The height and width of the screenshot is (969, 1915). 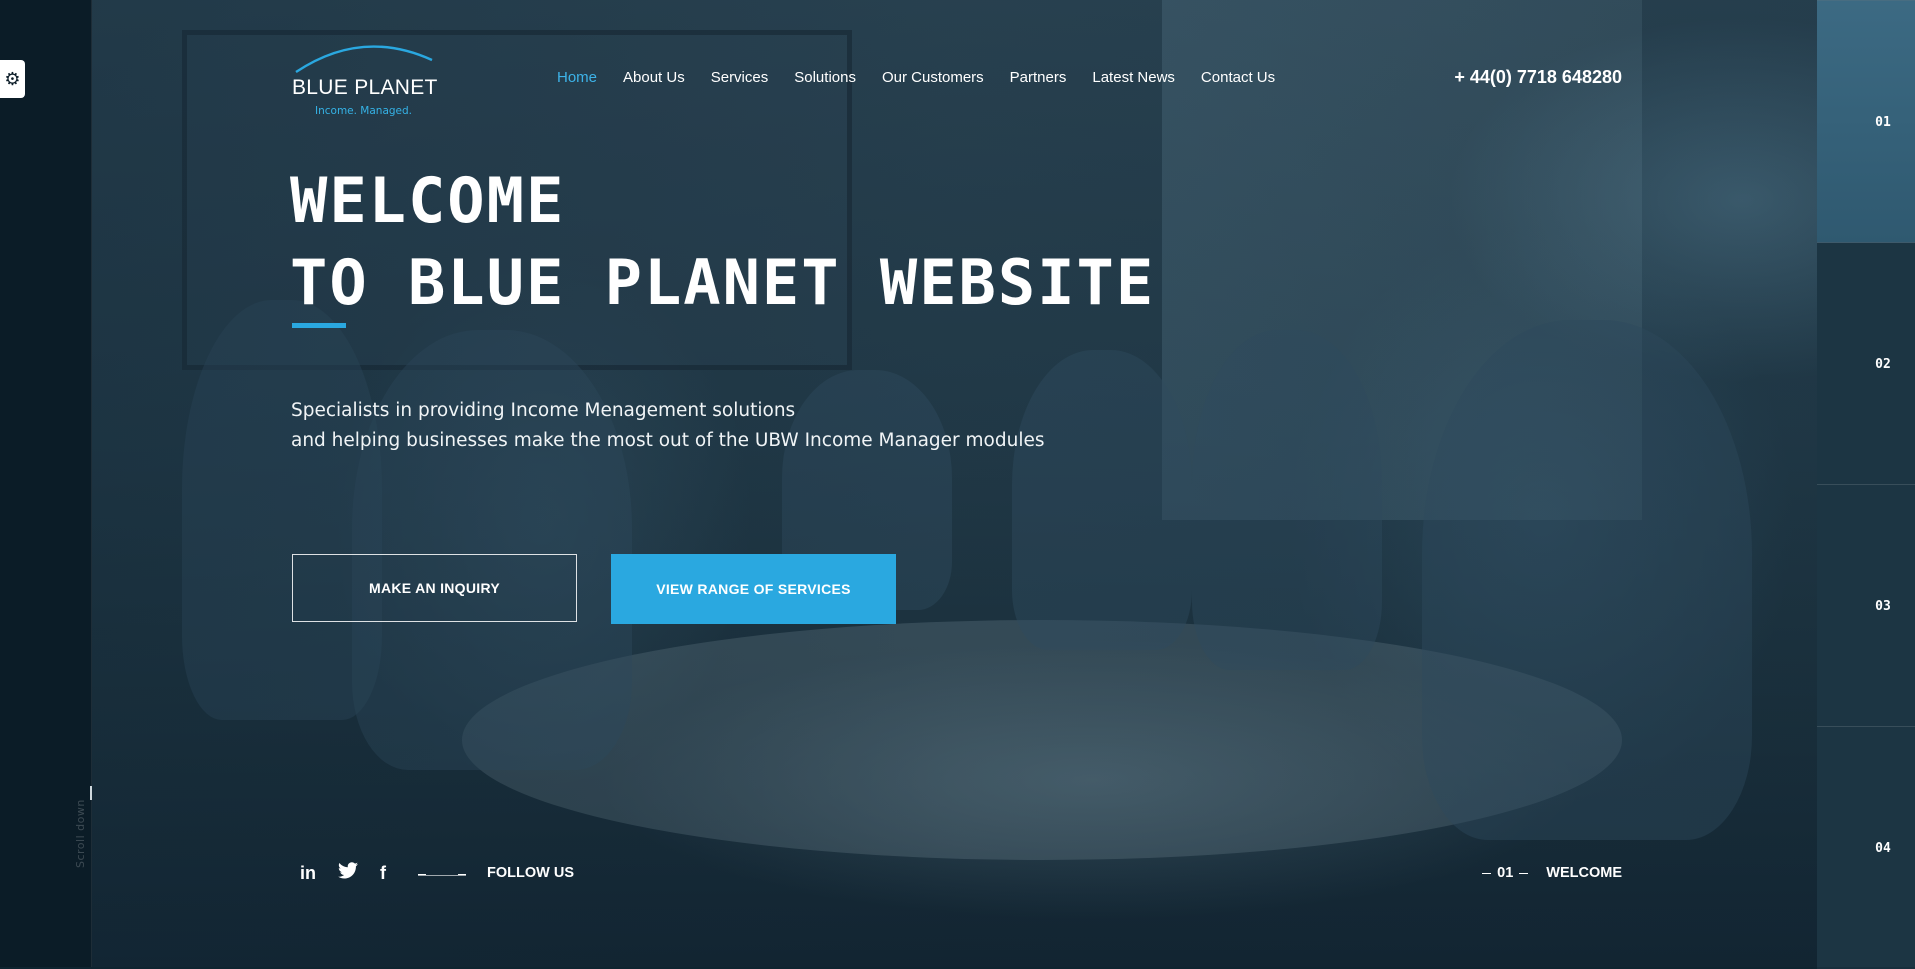 What do you see at coordinates (530, 873) in the screenshot?
I see `follow-us-label: FOLLOW US` at bounding box center [530, 873].